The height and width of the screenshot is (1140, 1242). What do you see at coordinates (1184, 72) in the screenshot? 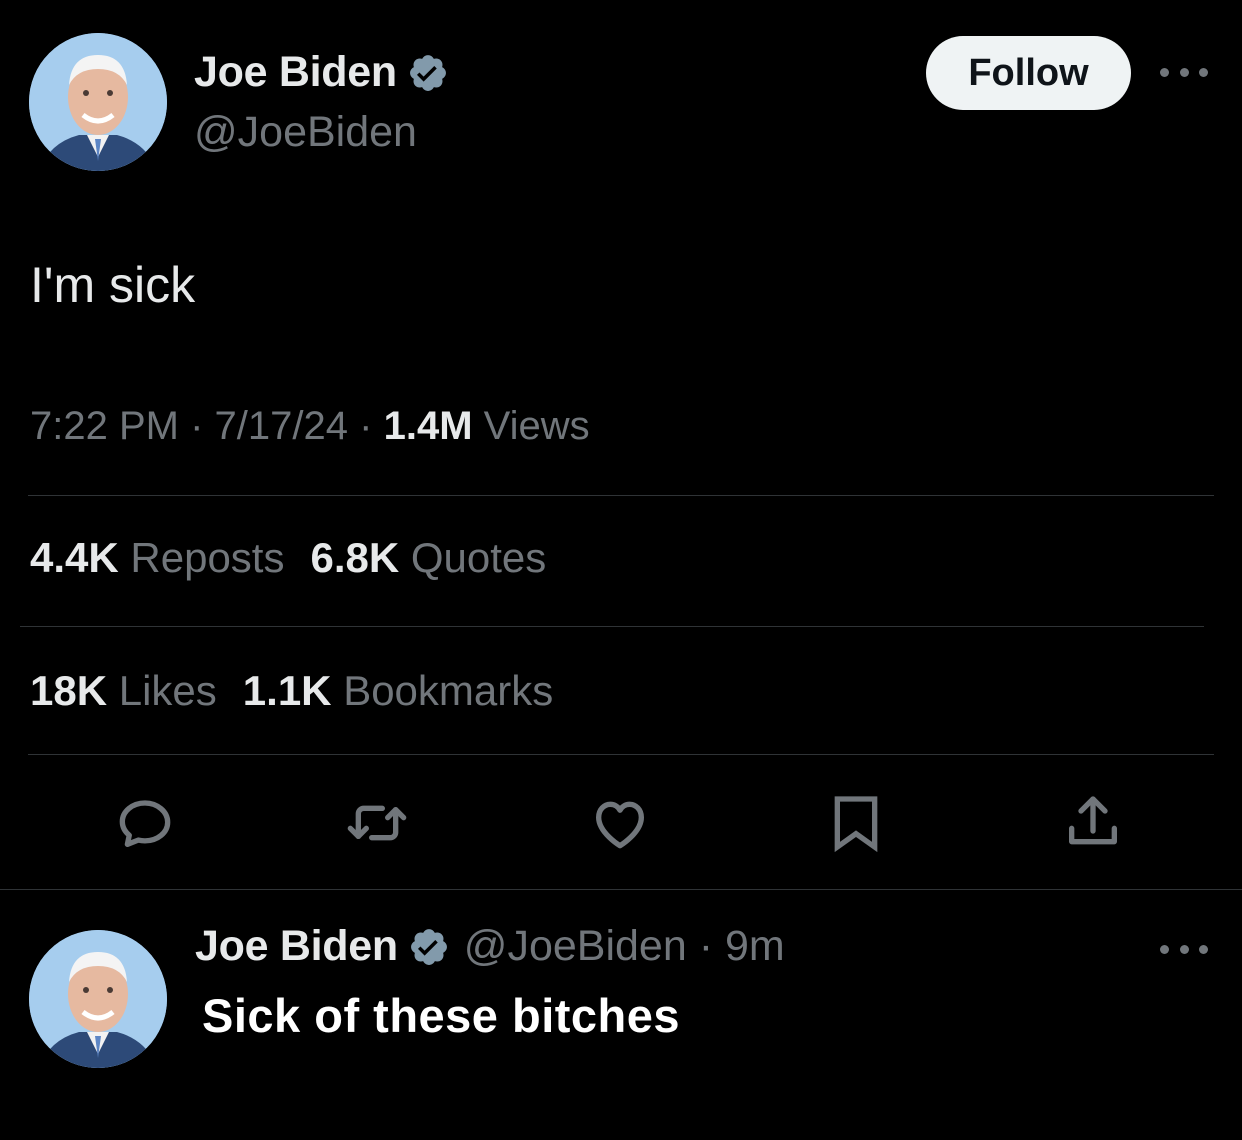
I see `more-options-icon` at bounding box center [1184, 72].